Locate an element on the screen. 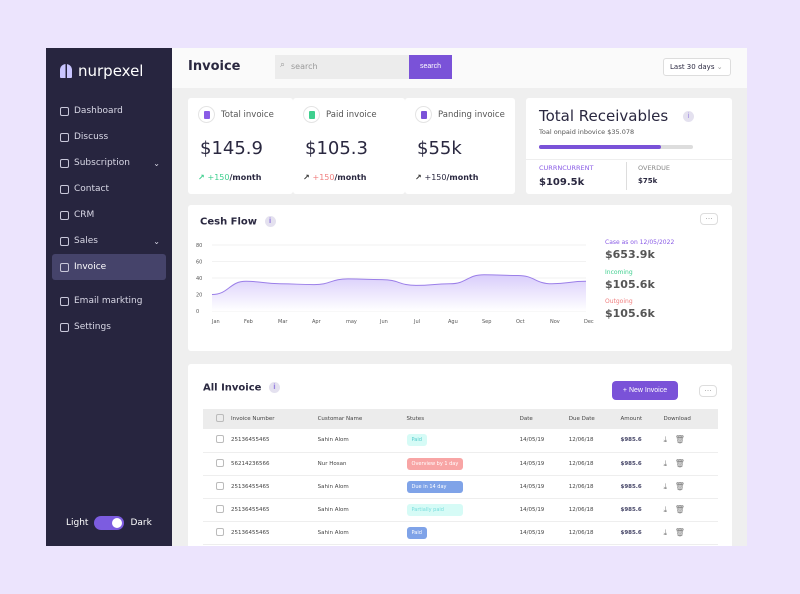  dark-label: Dark is located at coordinates (141, 523).